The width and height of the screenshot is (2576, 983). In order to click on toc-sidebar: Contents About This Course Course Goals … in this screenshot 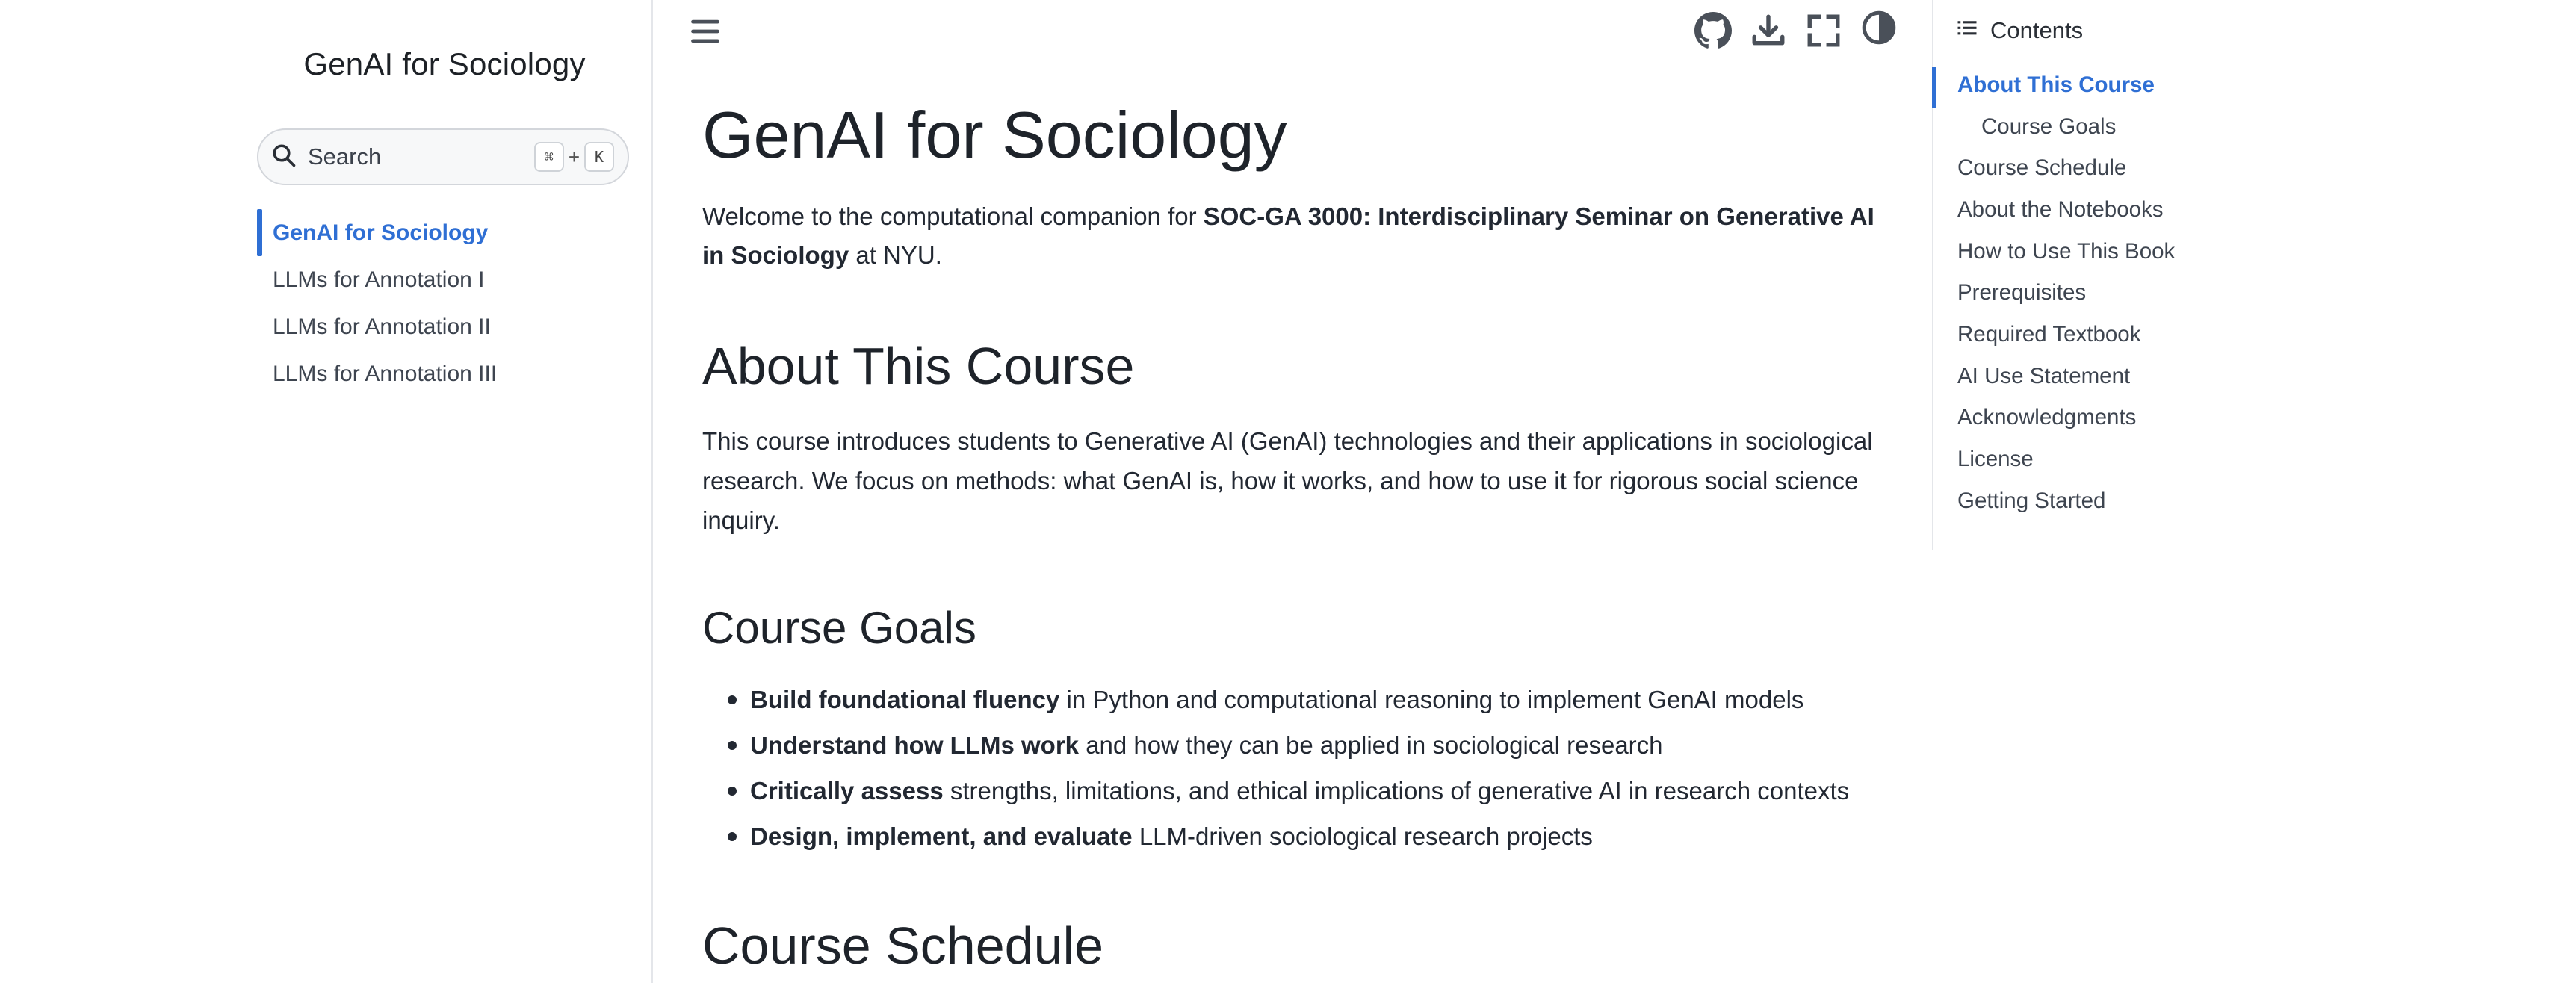, I will do `click(2081, 275)`.